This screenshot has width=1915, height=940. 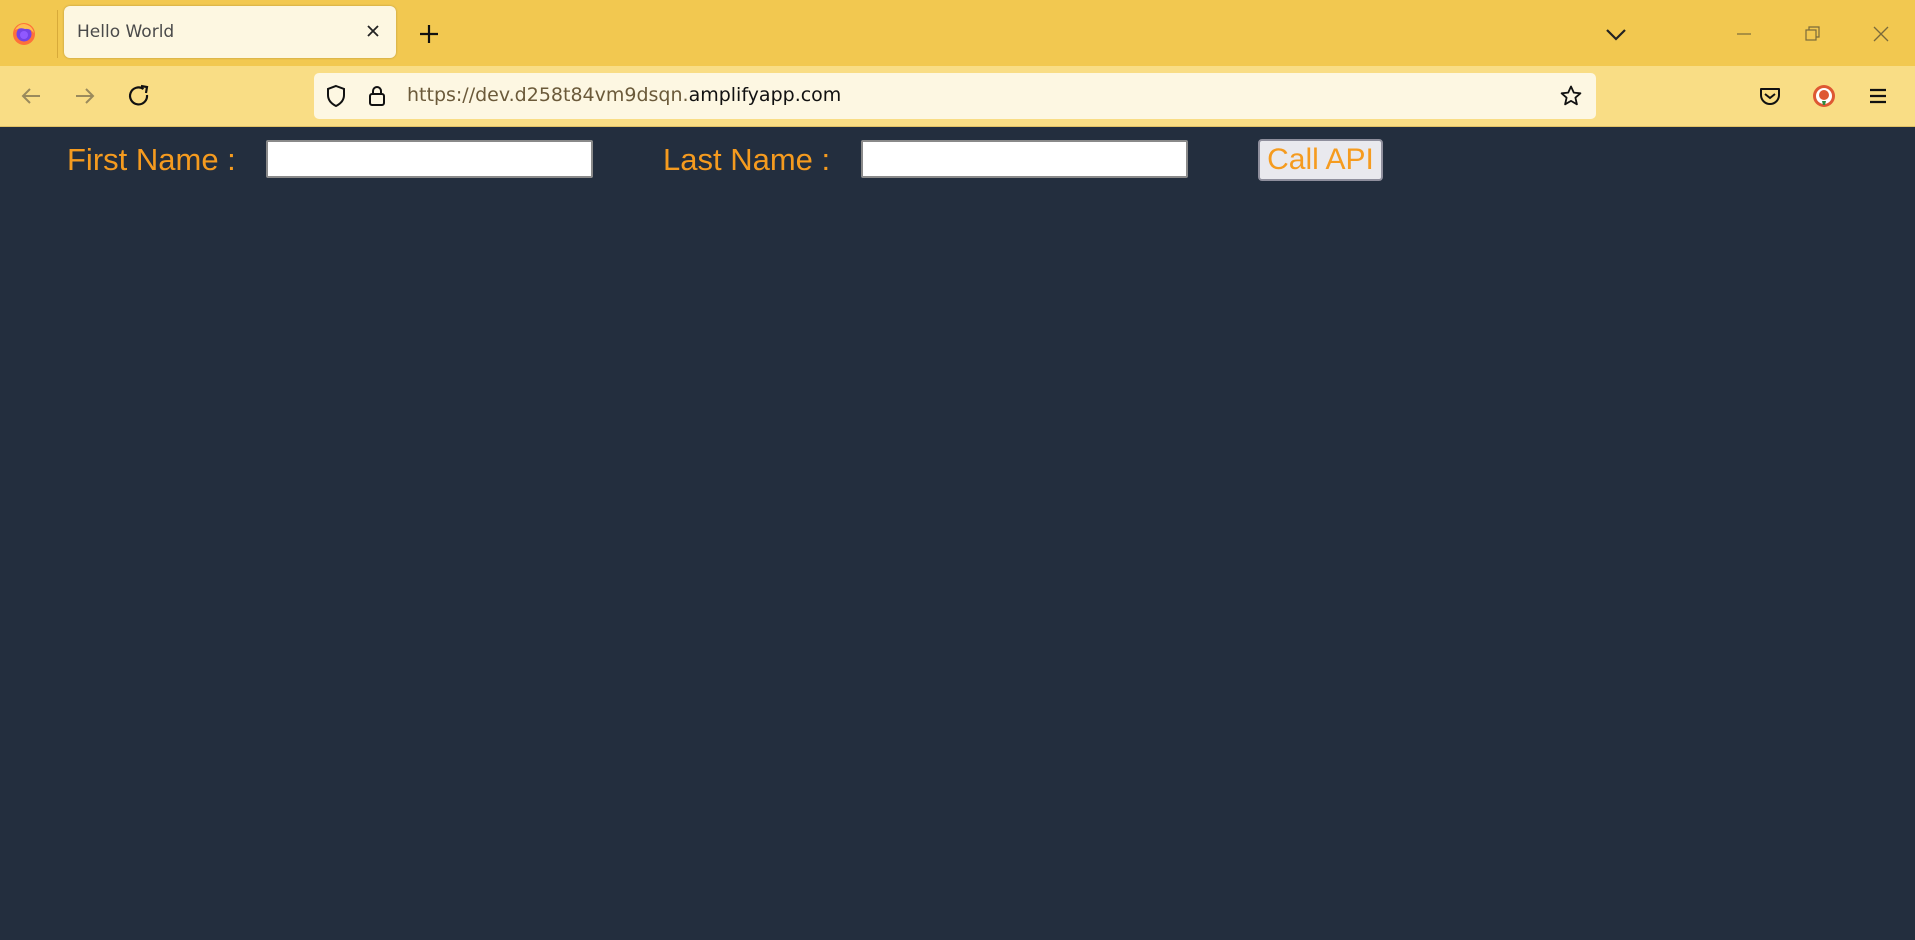 I want to click on list-all-tabs-chevron-icon, so click(x=1616, y=34).